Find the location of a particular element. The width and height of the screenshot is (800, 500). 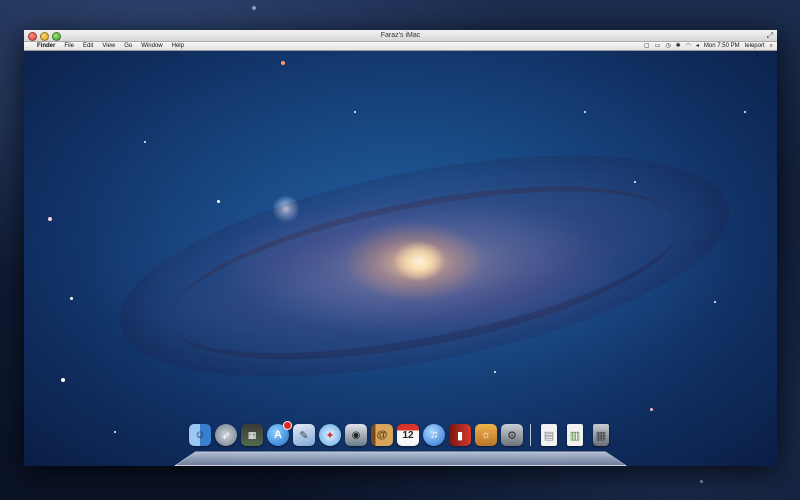

wifi-icon: ◠ is located at coordinates (688, 46).